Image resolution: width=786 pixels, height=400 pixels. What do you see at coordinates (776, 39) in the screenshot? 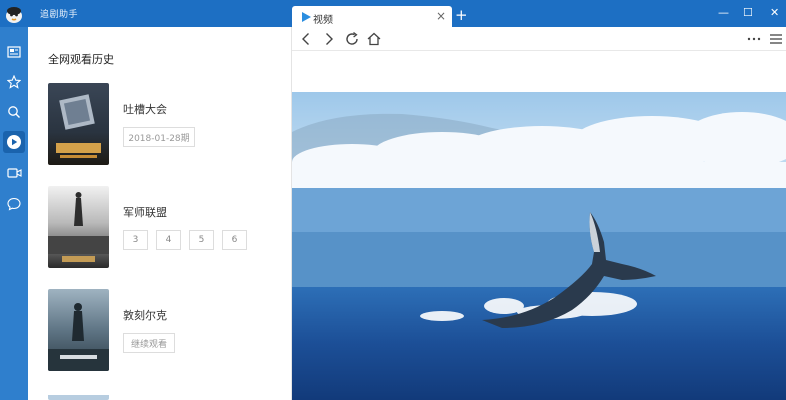
I see `menu-icon` at bounding box center [776, 39].